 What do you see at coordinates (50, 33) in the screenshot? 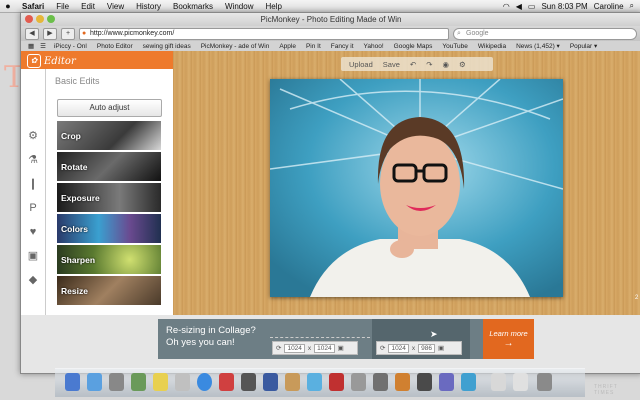
I see `forward-icon: ▶` at bounding box center [50, 33].